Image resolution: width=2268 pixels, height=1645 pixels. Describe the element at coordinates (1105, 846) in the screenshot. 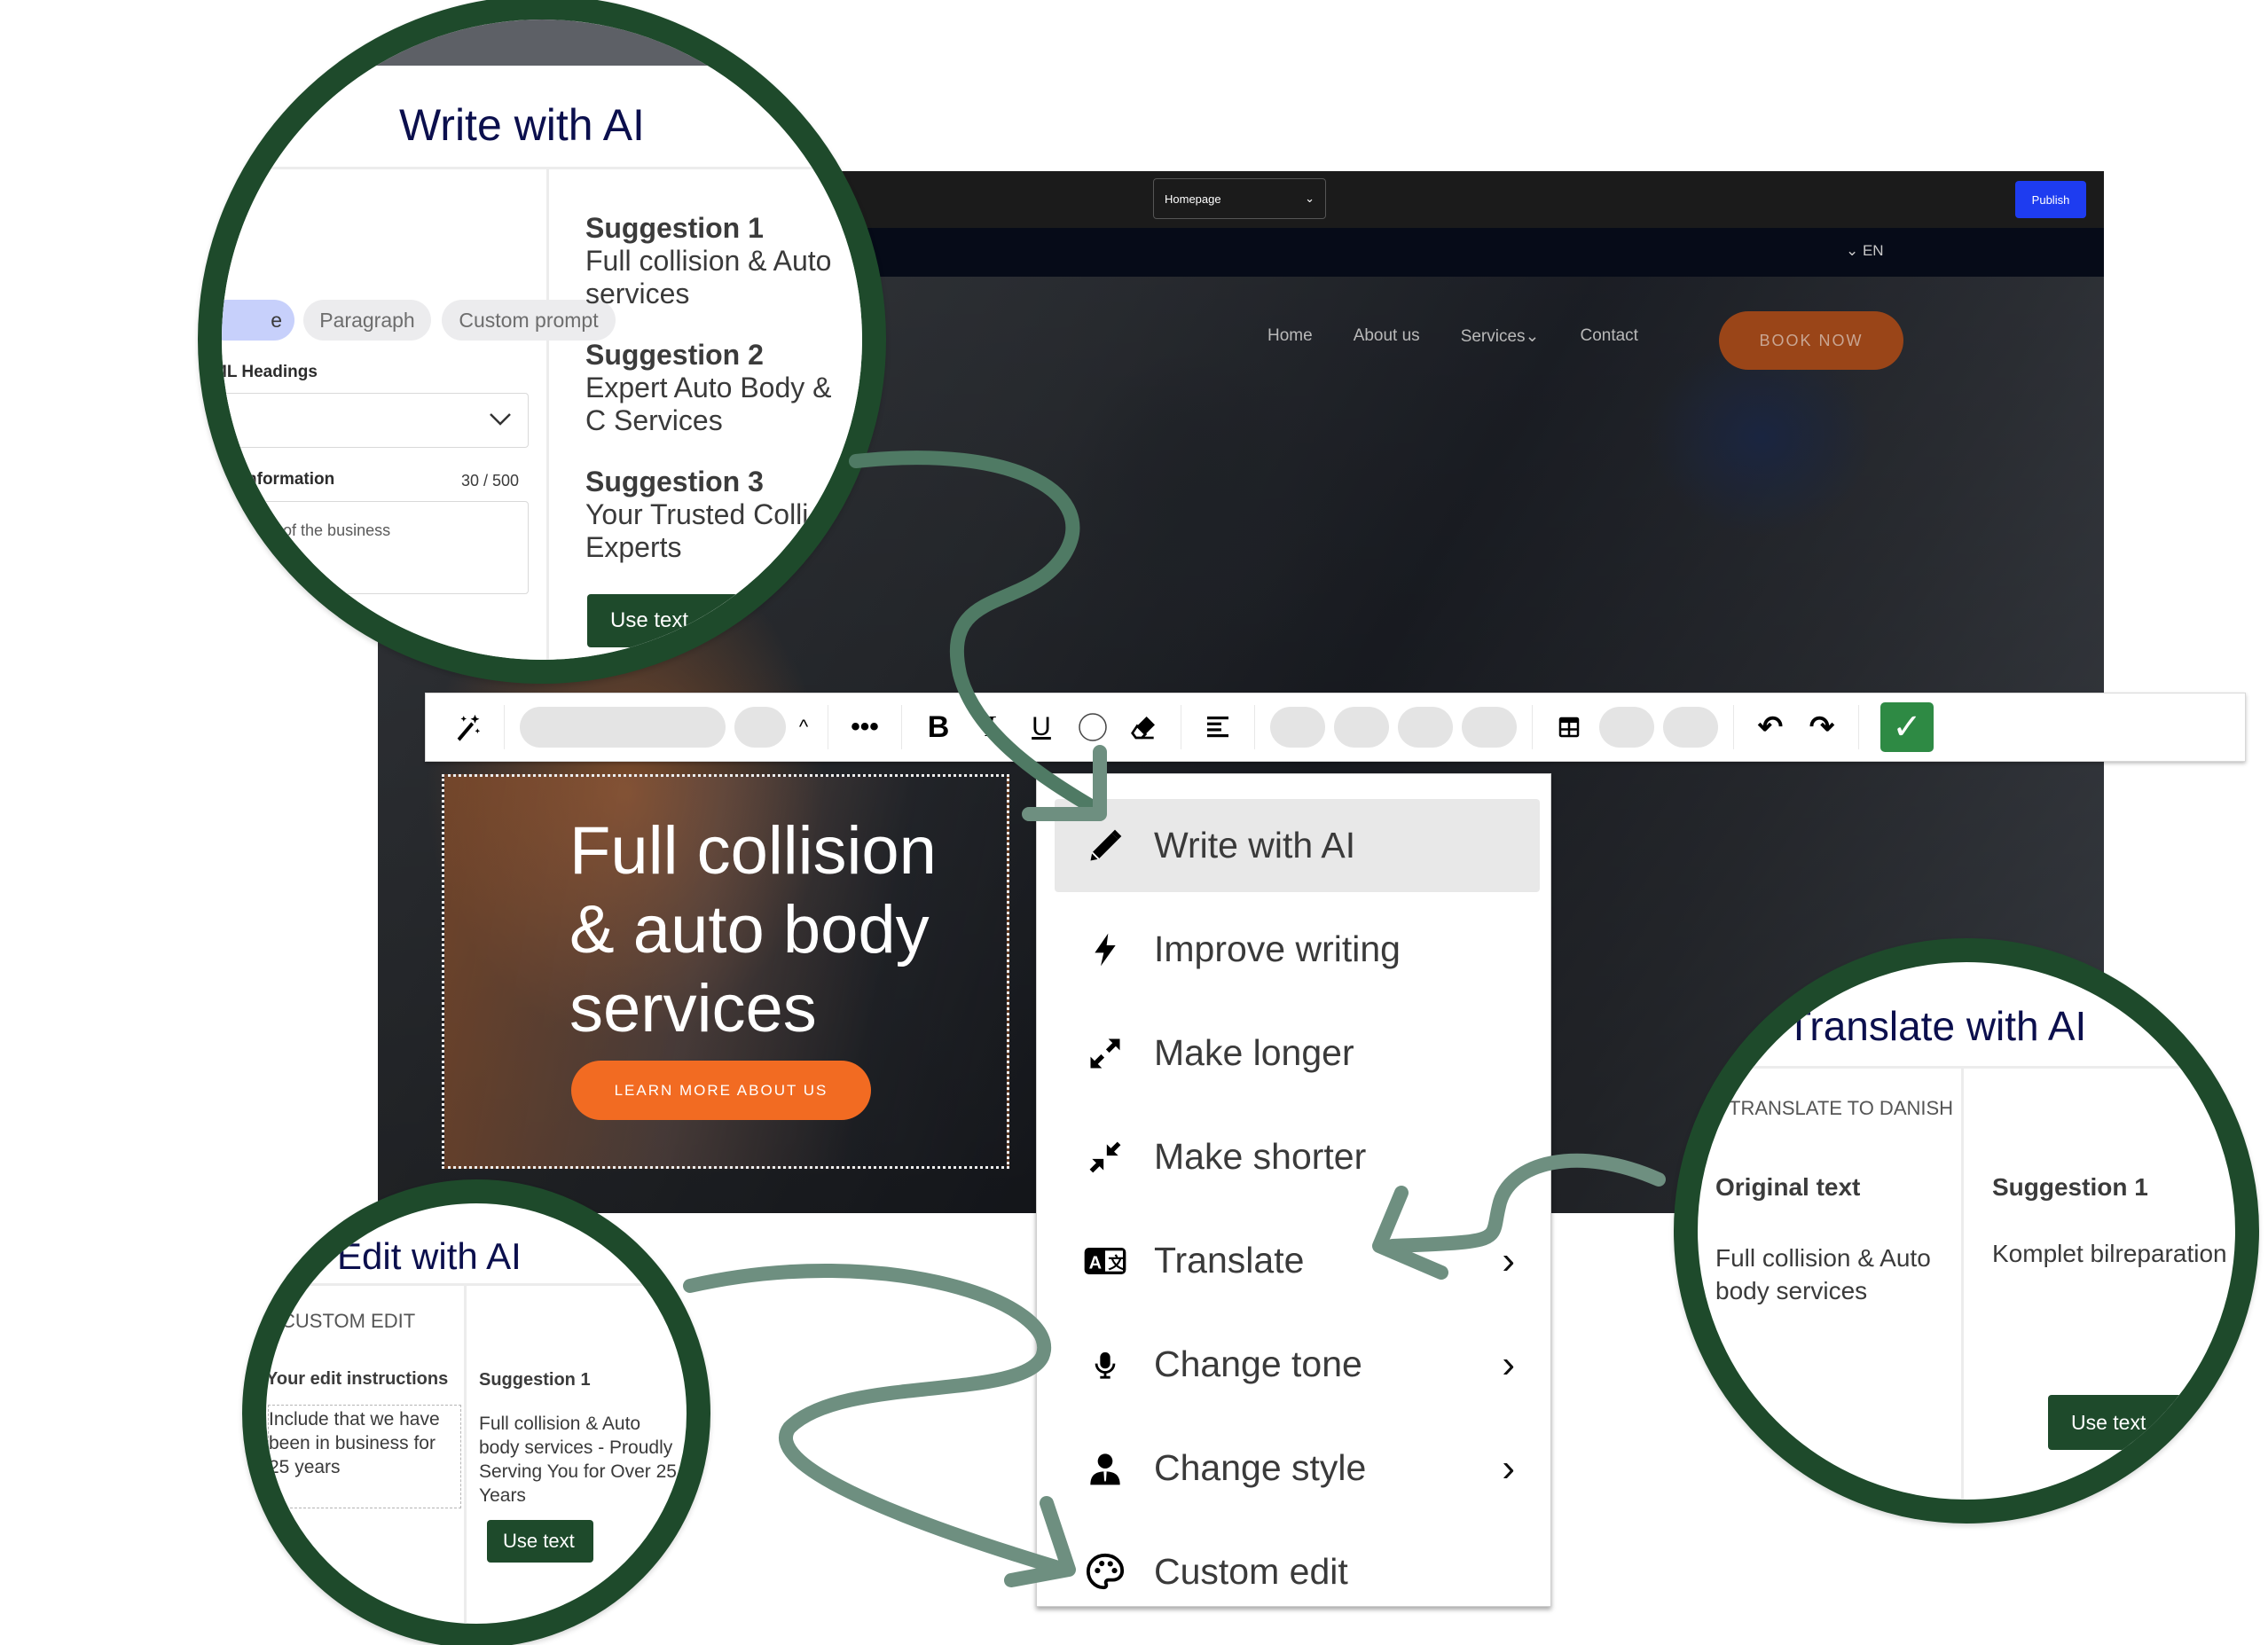

I see `pencil-icon` at that location.